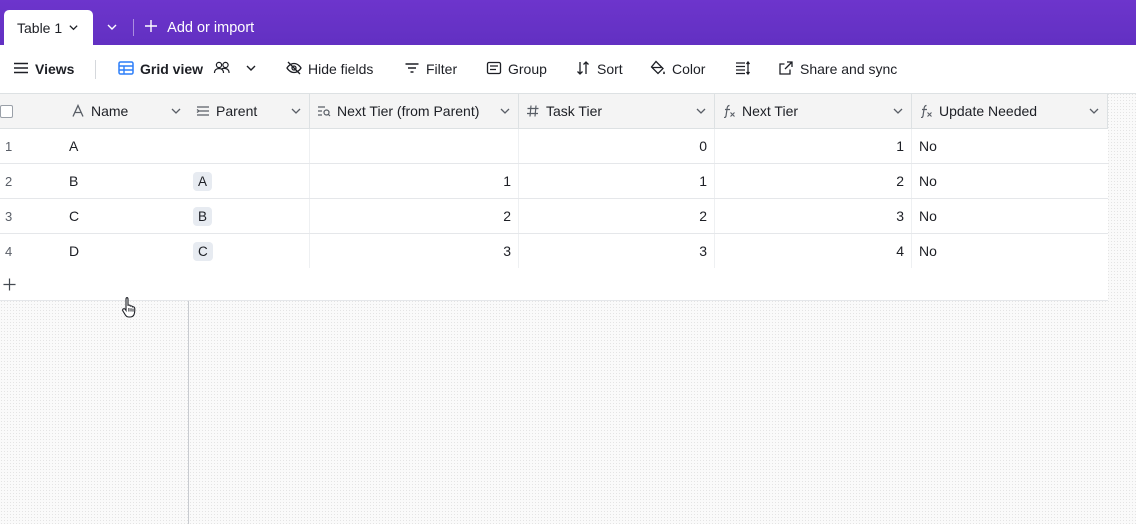 This screenshot has height=524, width=1136. What do you see at coordinates (294, 69) in the screenshot?
I see `eye-slash-icon` at bounding box center [294, 69].